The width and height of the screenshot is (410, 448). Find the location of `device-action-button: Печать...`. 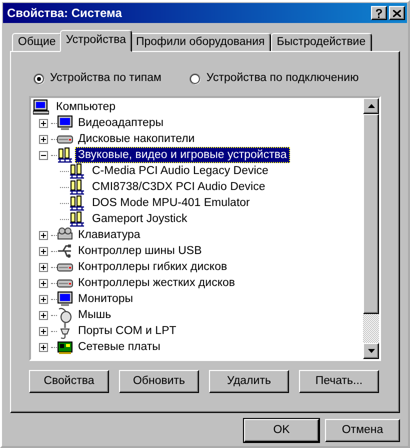

device-action-button: Печать... is located at coordinates (339, 381).